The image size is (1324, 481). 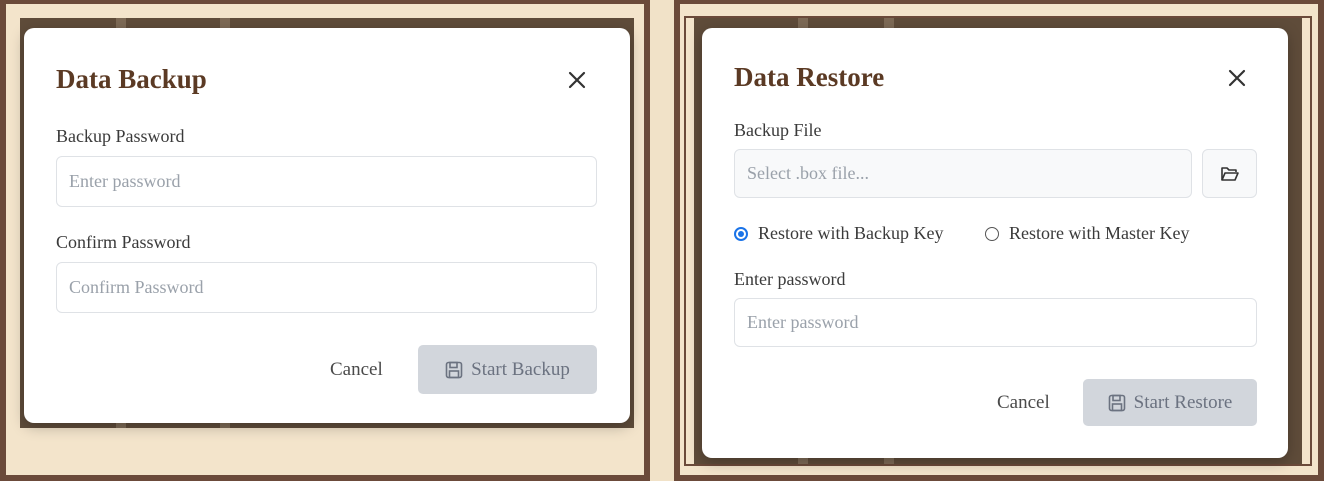 What do you see at coordinates (963, 173) in the screenshot?
I see `backup-file-input` at bounding box center [963, 173].